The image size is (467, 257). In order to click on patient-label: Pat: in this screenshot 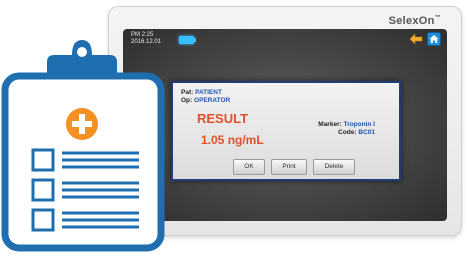, I will do `click(187, 92)`.